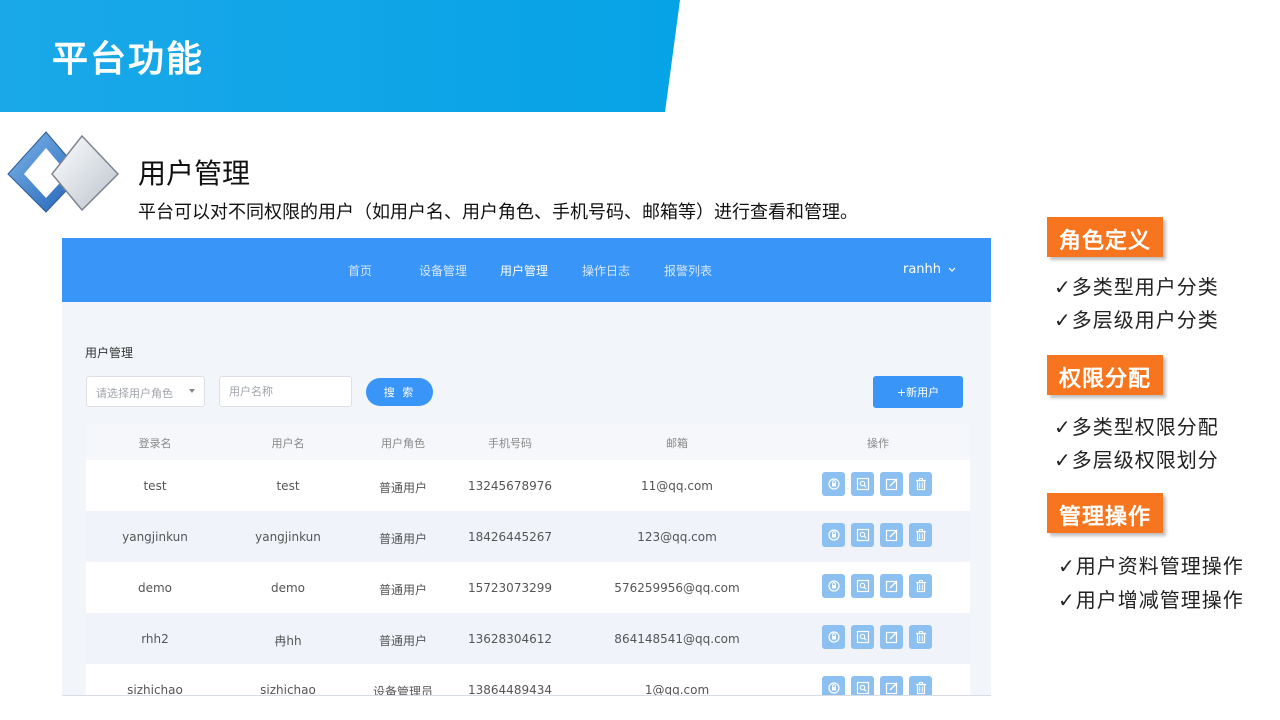 The image size is (1280, 720). Describe the element at coordinates (155, 486) in the screenshot. I see `cell-login: test` at that location.